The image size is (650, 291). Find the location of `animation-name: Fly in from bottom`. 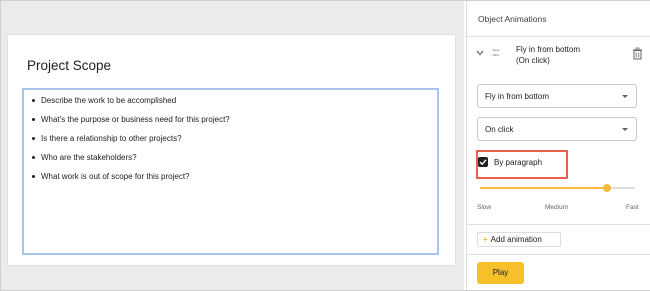

animation-name: Fly in from bottom is located at coordinates (548, 49).